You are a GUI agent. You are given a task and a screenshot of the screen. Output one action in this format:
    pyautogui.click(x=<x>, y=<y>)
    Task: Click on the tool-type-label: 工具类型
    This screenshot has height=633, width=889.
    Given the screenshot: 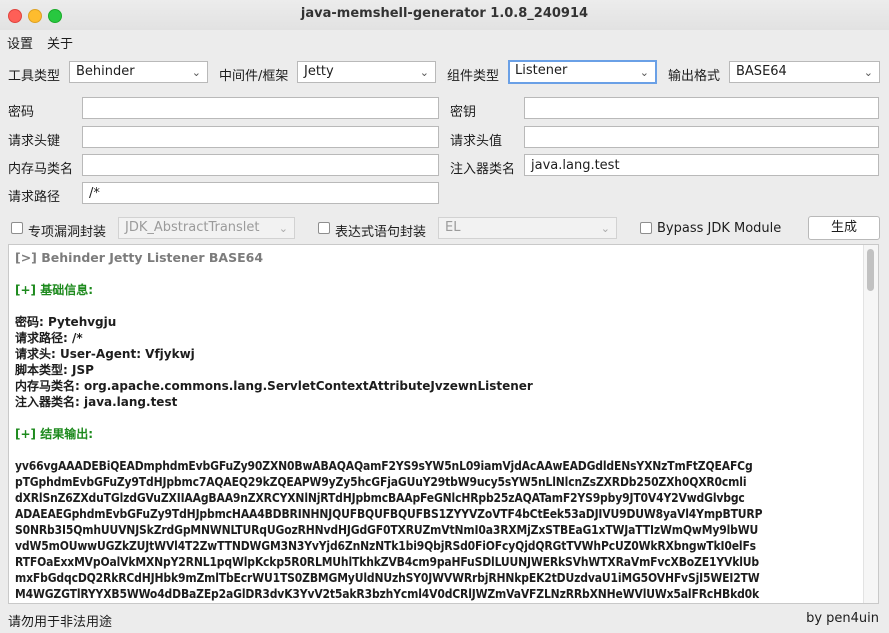 What is the action you would take?
    pyautogui.click(x=34, y=76)
    